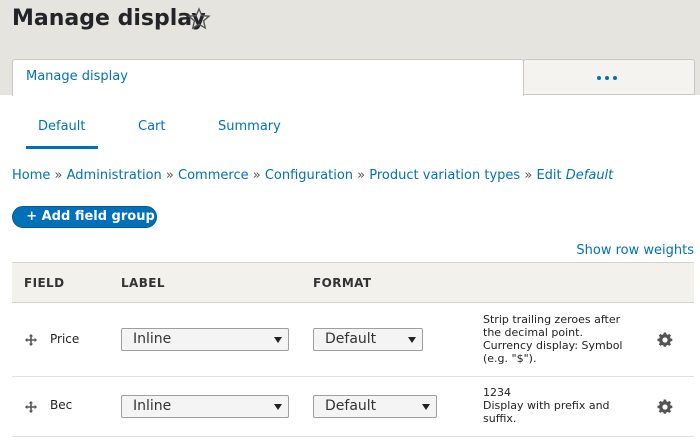 The image size is (700, 447). What do you see at coordinates (533, 332) in the screenshot?
I see `summary-line: the decimal point.` at bounding box center [533, 332].